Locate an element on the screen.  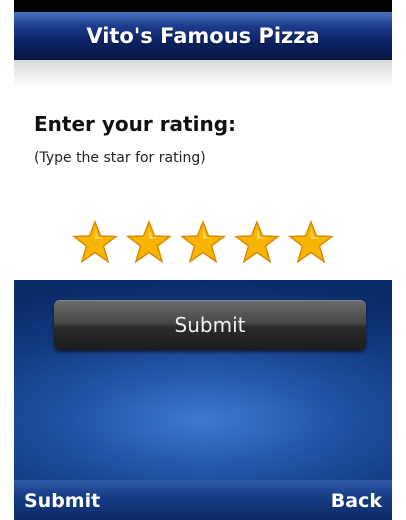
title-bar: Vito's Famous Pizza is located at coordinates (203, 36).